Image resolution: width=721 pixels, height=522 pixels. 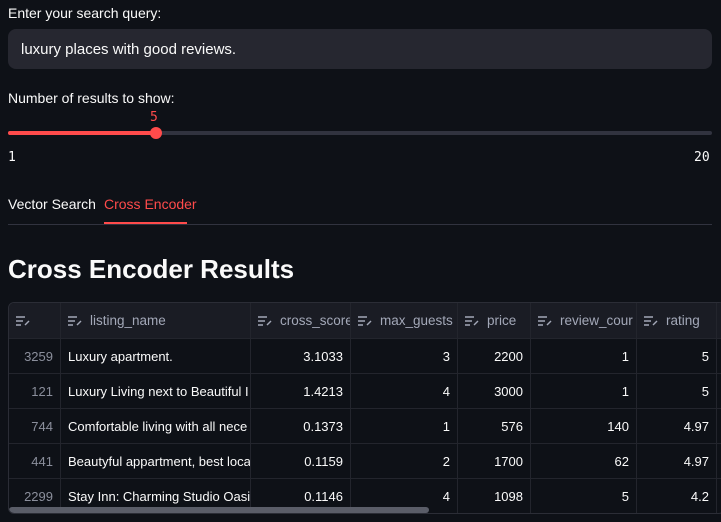 What do you see at coordinates (404, 461) in the screenshot?
I see `cell-max-guests: 2` at bounding box center [404, 461].